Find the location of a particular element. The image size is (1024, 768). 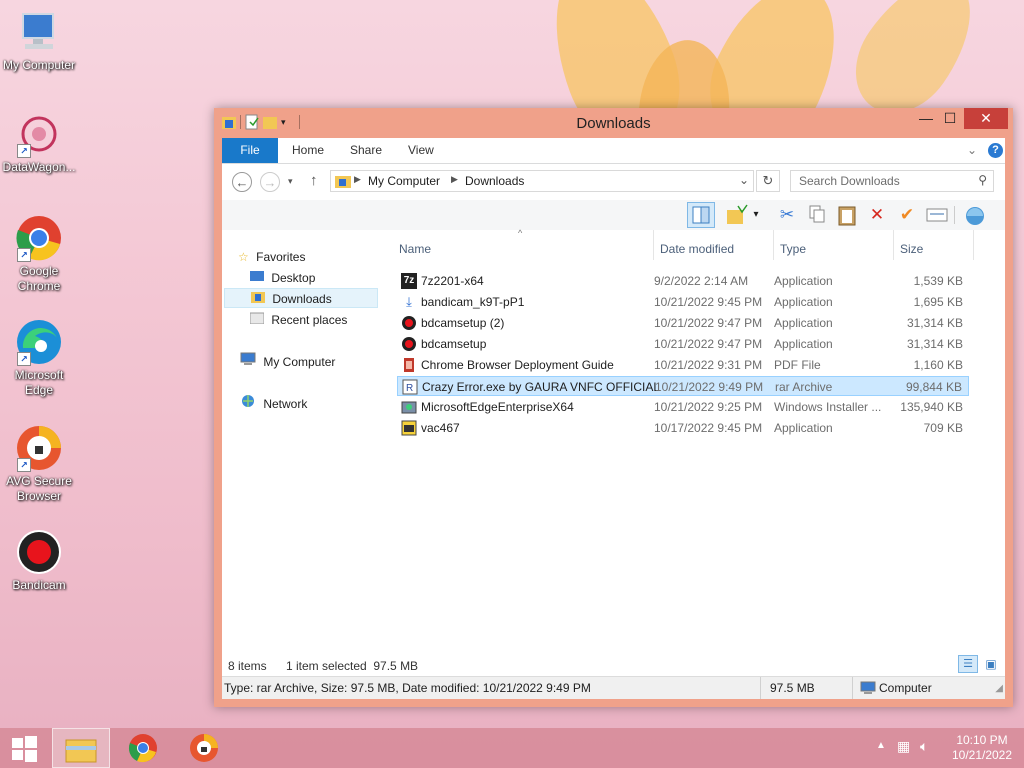

breadcrumb-downloads: Downloads is located at coordinates (494, 181).